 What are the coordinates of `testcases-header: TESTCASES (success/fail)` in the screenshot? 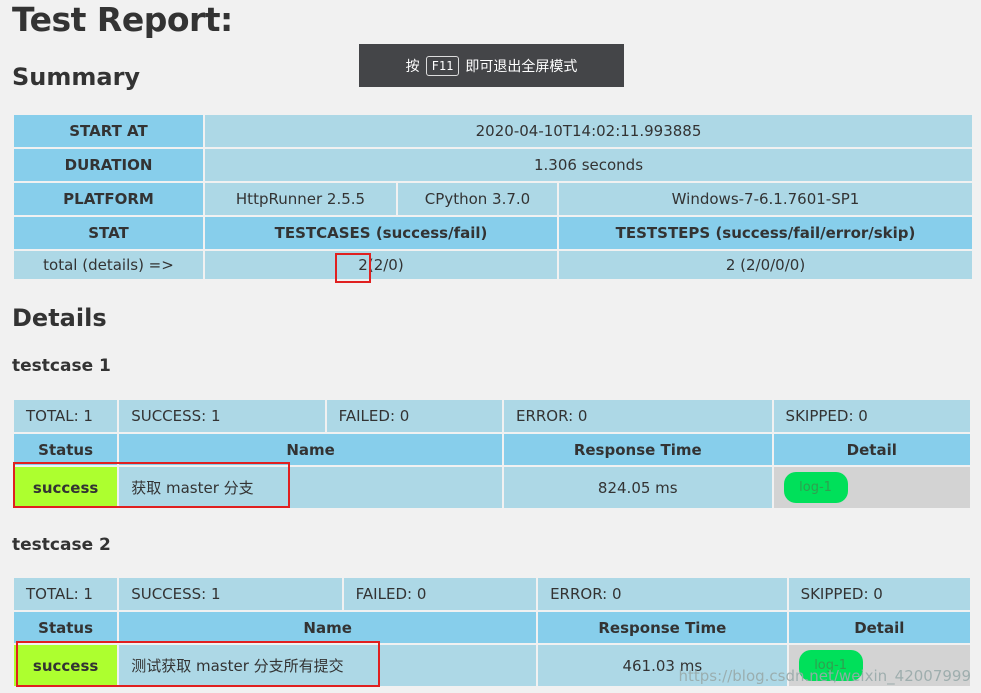 It's located at (381, 233).